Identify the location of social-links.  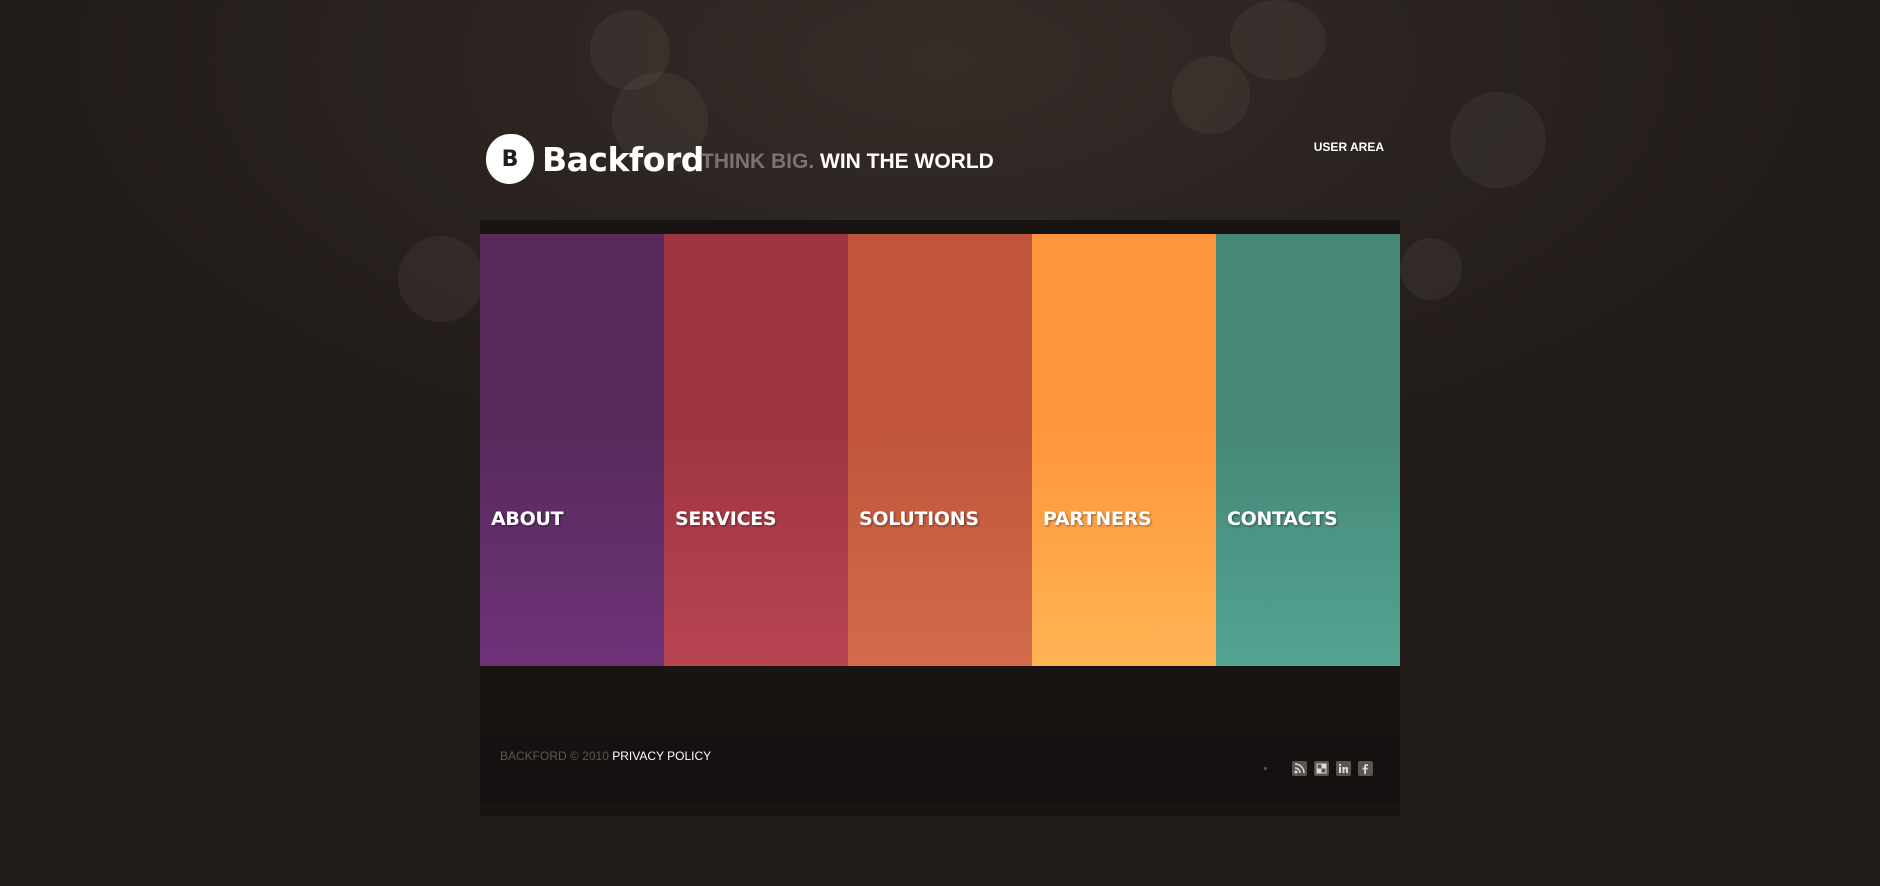
(1318, 768).